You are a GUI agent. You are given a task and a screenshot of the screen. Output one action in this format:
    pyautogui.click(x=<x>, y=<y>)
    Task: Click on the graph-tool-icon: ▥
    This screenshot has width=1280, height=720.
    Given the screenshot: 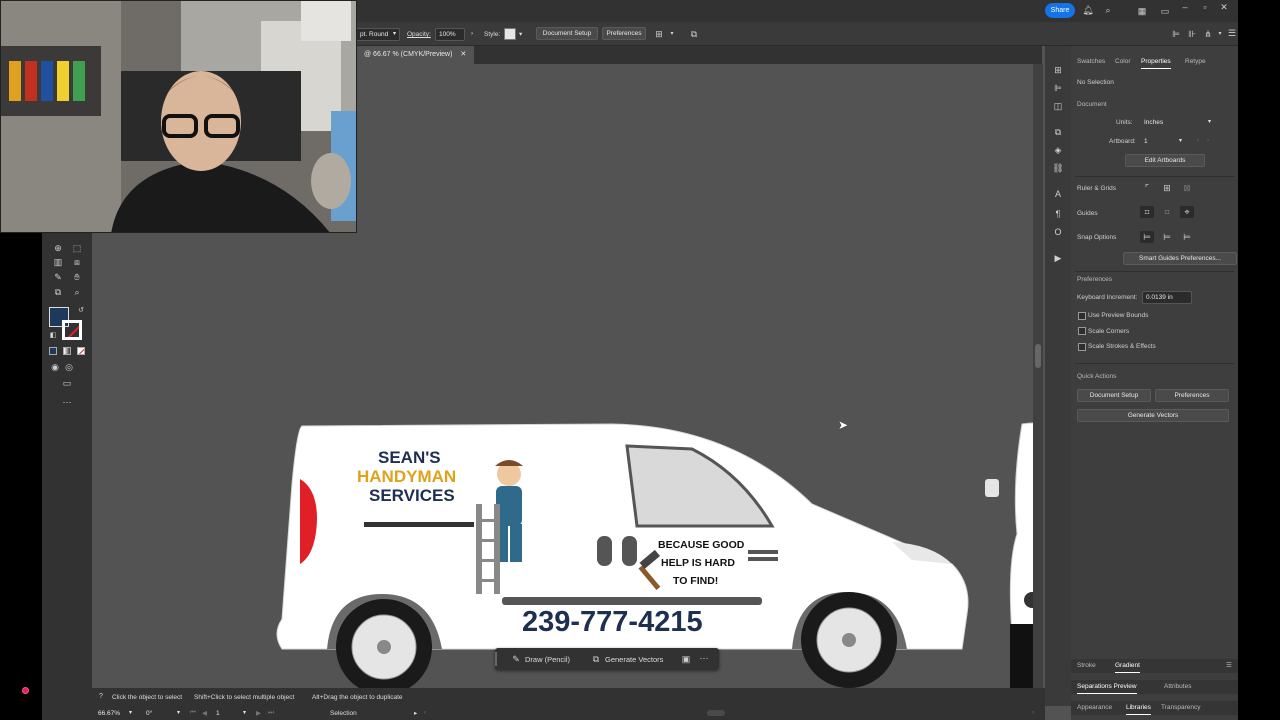 What is the action you would take?
    pyautogui.click(x=58, y=262)
    